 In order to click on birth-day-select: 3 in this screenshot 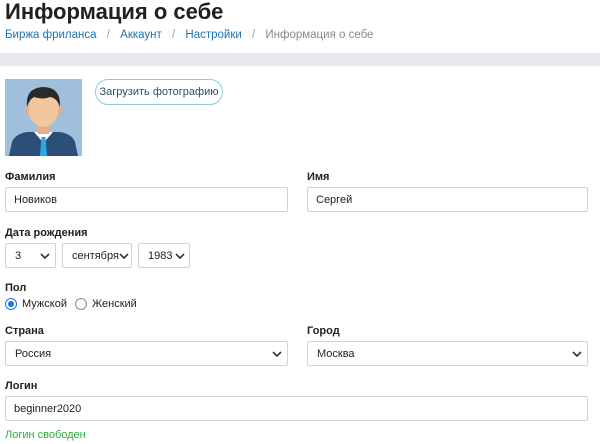, I will do `click(30, 255)`.